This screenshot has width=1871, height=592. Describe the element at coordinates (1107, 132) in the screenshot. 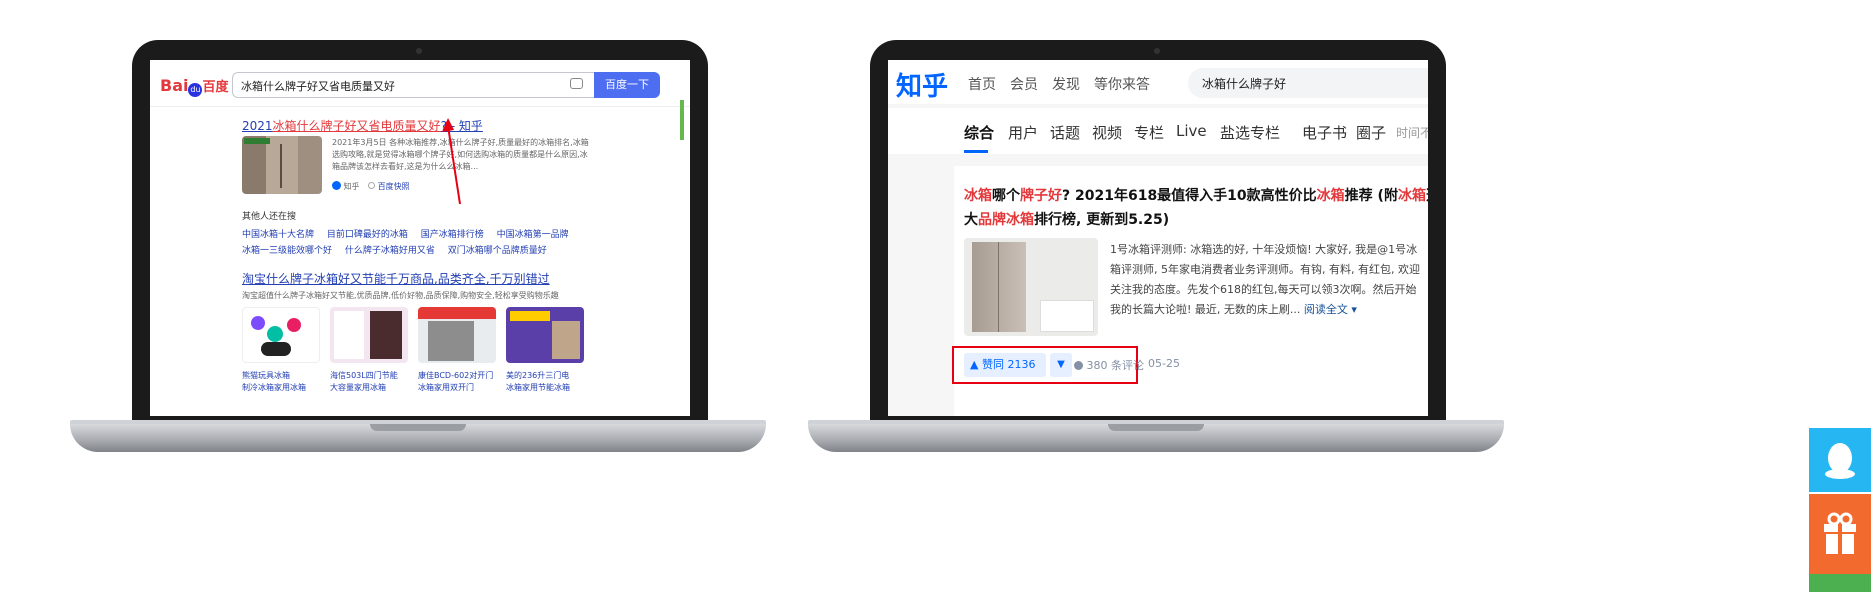

I see `tab-videos: 视频` at that location.